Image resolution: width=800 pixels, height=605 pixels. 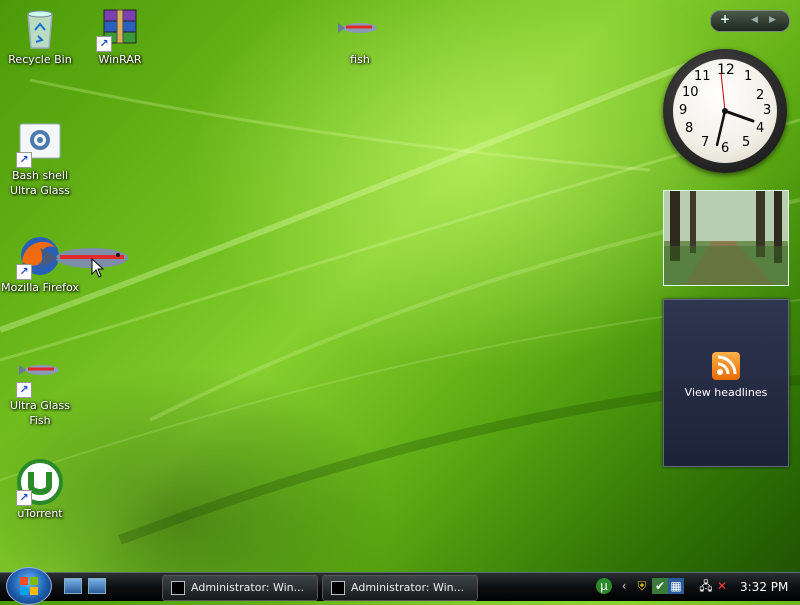 I want to click on sidebar-control-bar: + ◀ ▶, so click(x=750, y=21).